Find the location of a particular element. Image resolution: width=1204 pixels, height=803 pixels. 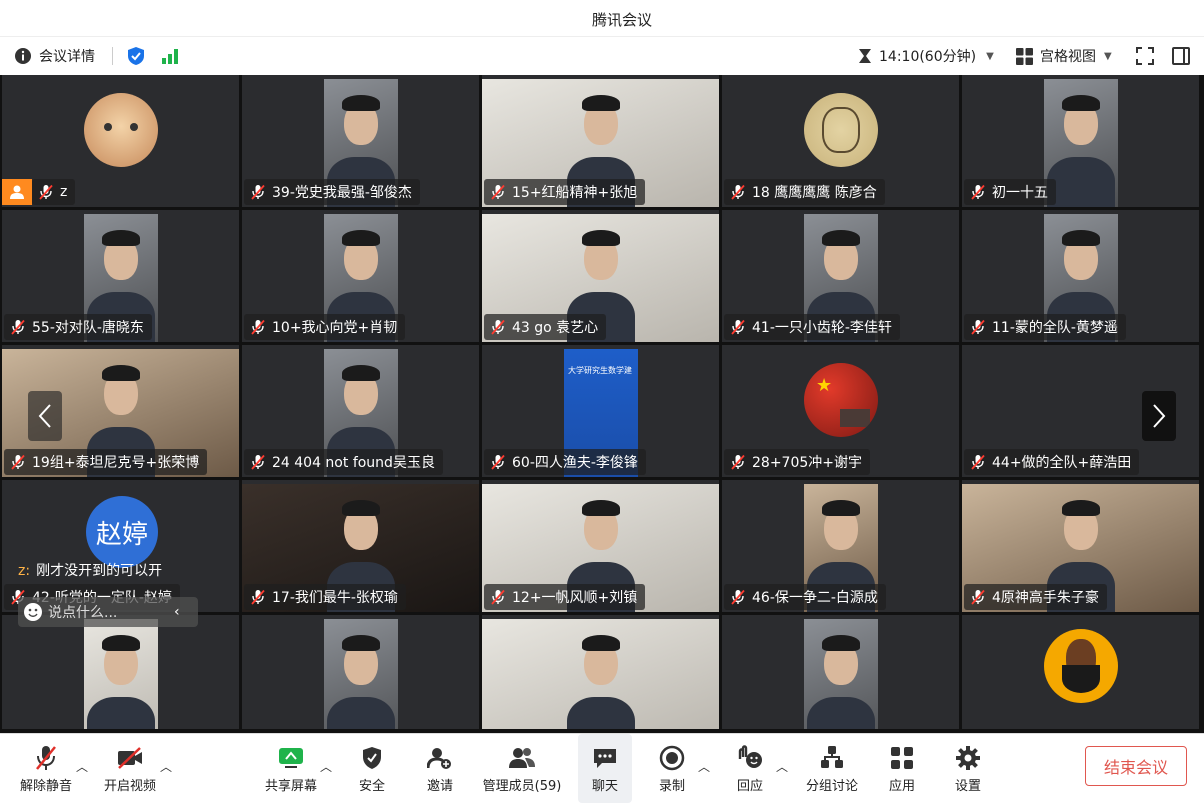

emoji-icon is located at coordinates (33, 612).